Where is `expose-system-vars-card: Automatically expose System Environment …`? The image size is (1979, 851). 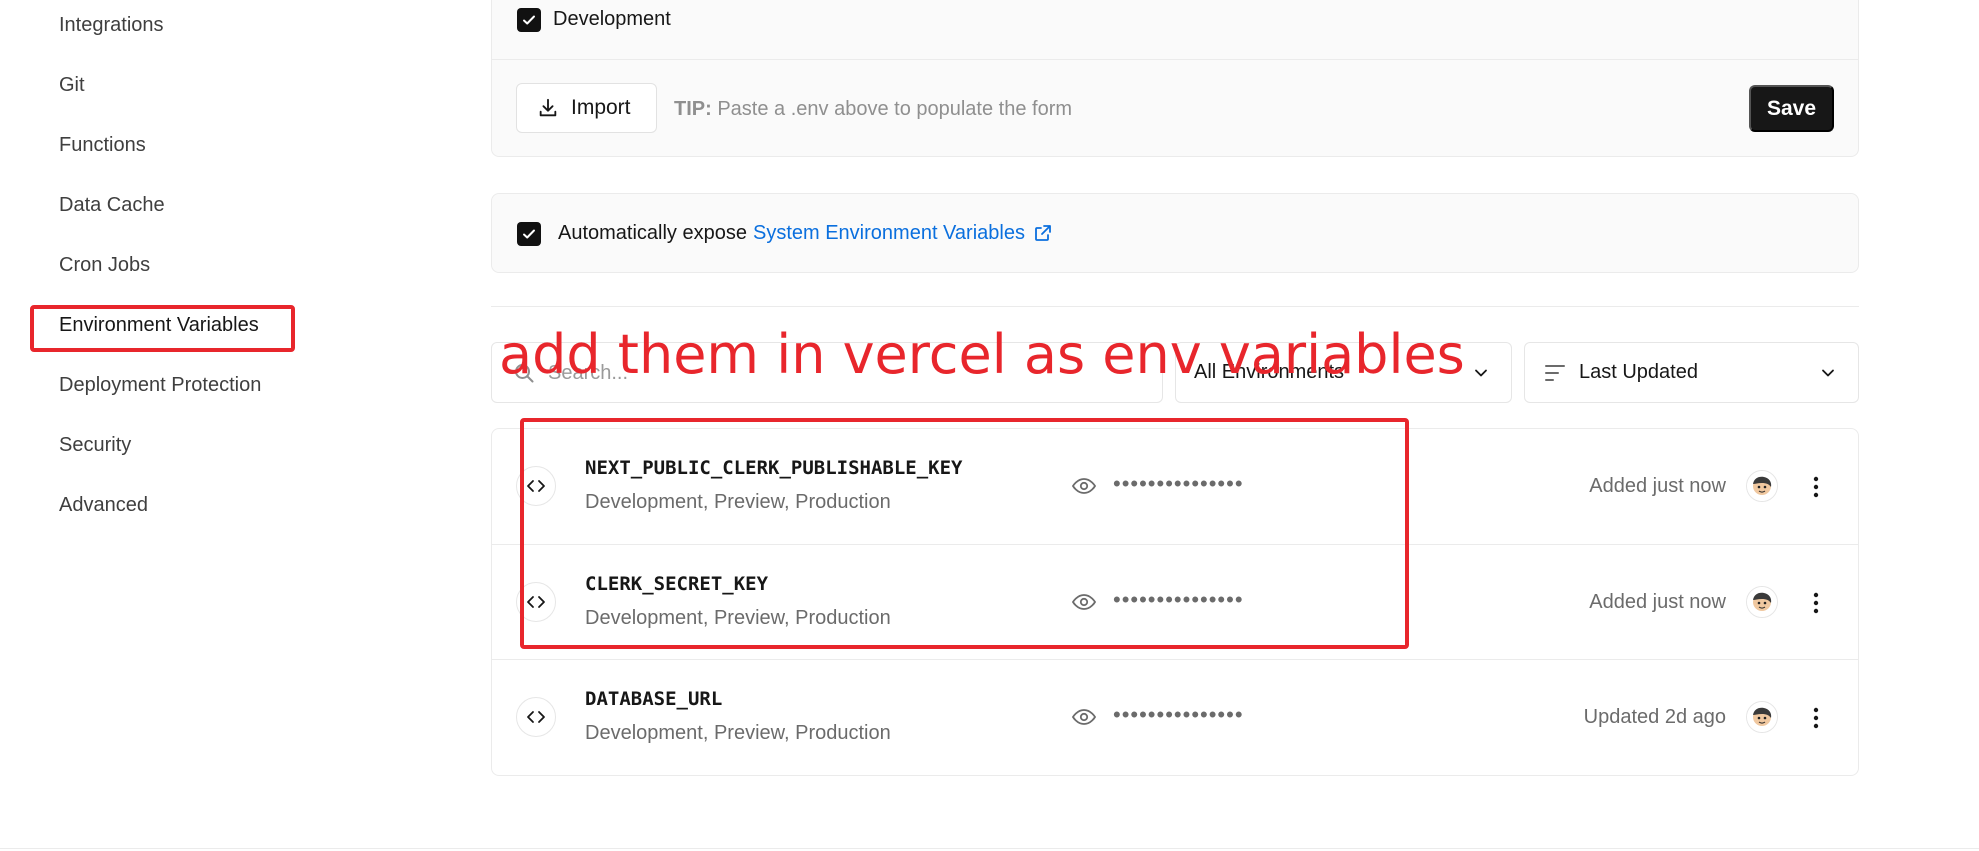 expose-system-vars-card: Automatically expose System Environment … is located at coordinates (1175, 233).